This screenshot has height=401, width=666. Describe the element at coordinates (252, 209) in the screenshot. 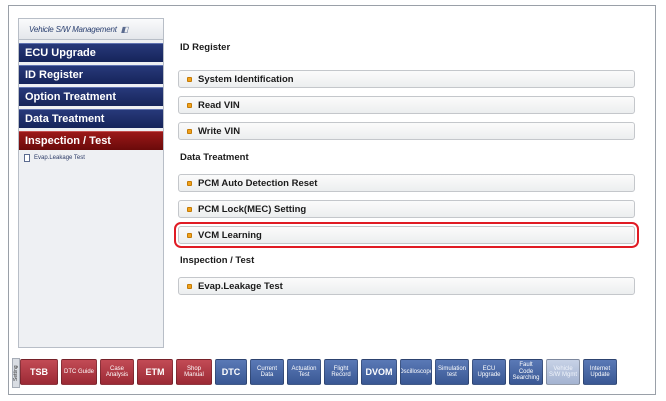

I see `menu-row-label: PCM Lock(MEC) Setting` at that location.